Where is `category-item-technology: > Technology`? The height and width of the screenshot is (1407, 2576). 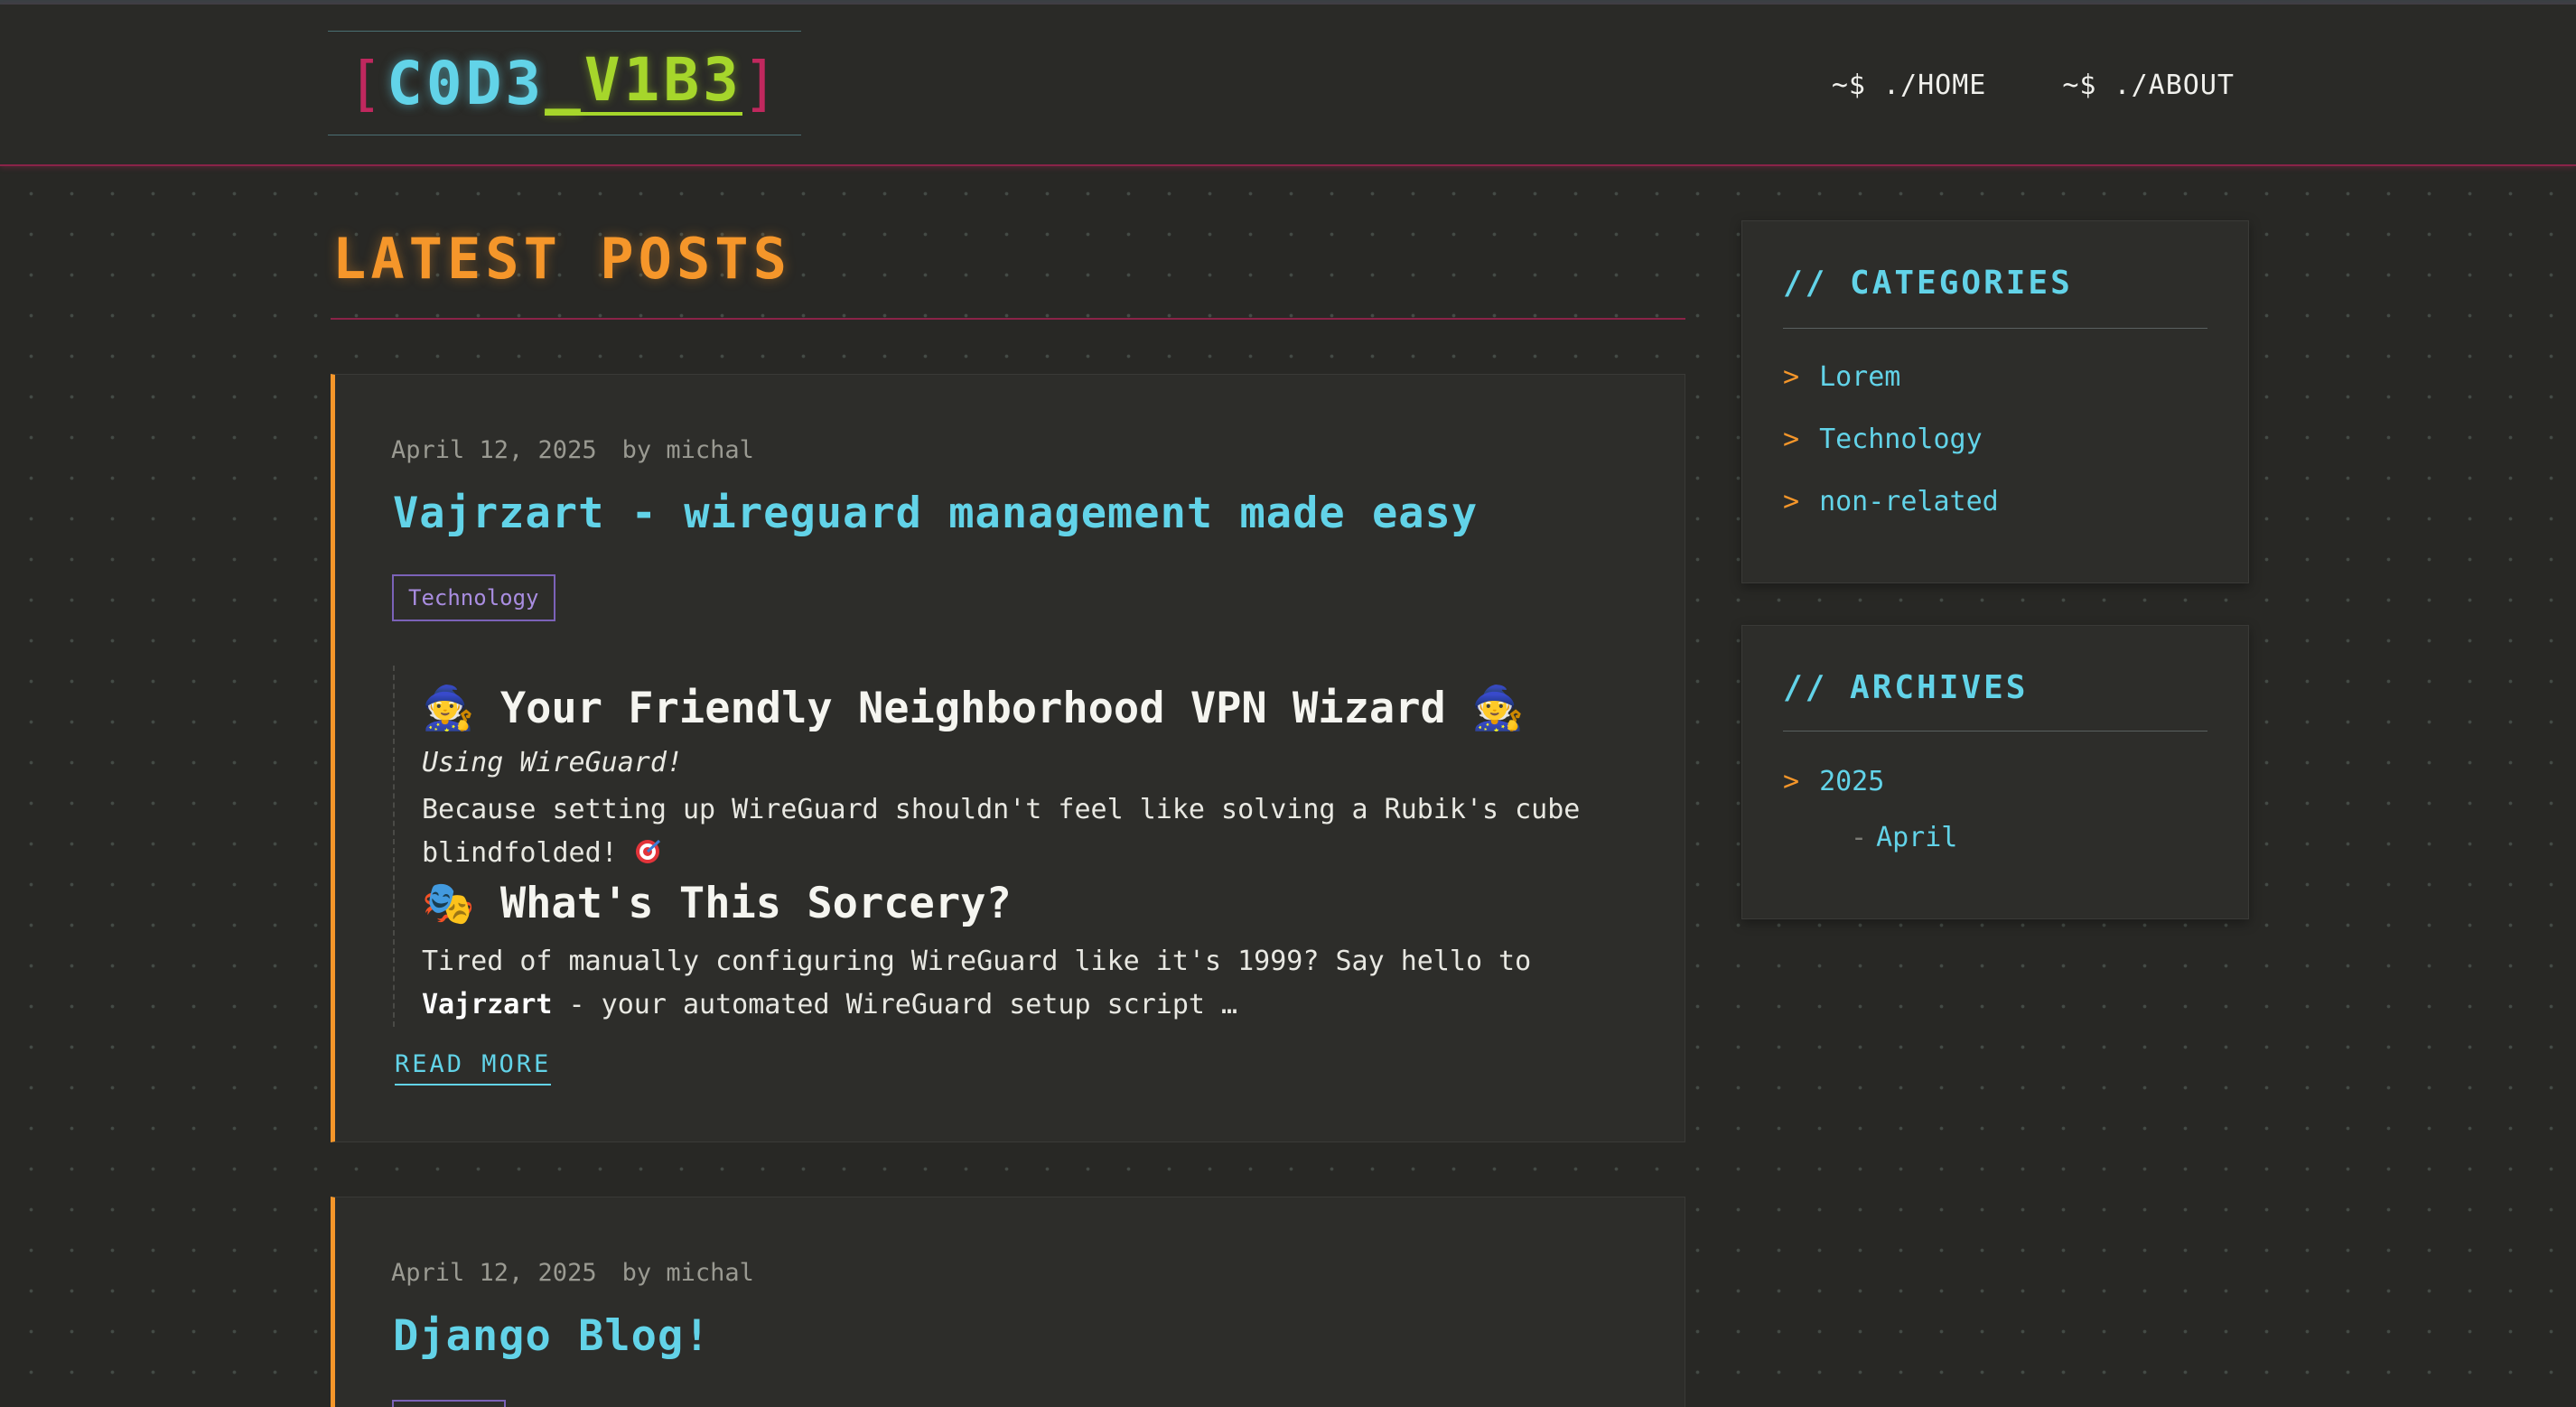 category-item-technology: > Technology is located at coordinates (1883, 439).